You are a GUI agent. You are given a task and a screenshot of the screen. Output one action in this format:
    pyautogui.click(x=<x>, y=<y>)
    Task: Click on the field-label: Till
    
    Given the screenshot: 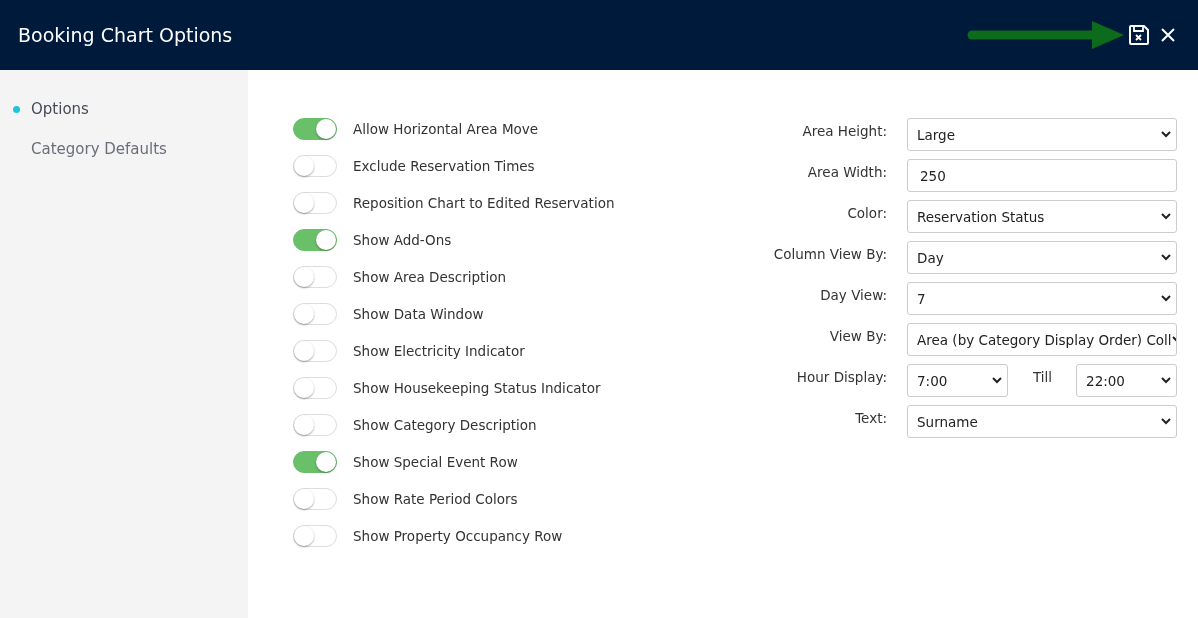 What is the action you would take?
    pyautogui.click(x=1042, y=376)
    